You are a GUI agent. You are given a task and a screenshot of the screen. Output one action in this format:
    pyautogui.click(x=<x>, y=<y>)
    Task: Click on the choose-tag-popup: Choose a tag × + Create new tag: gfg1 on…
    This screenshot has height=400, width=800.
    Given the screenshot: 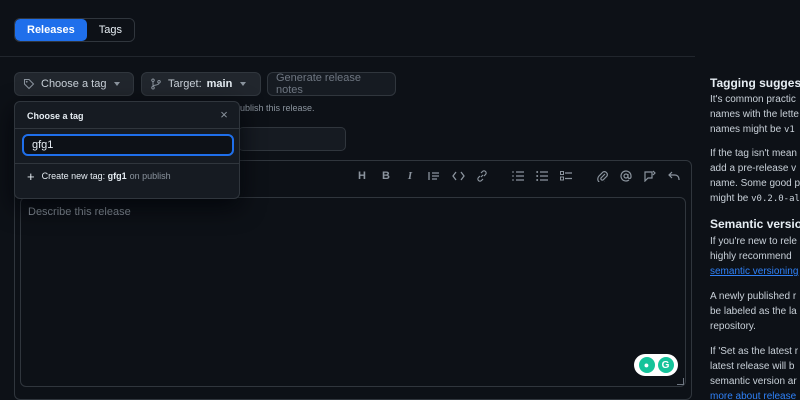 What is the action you would take?
    pyautogui.click(x=127, y=150)
    